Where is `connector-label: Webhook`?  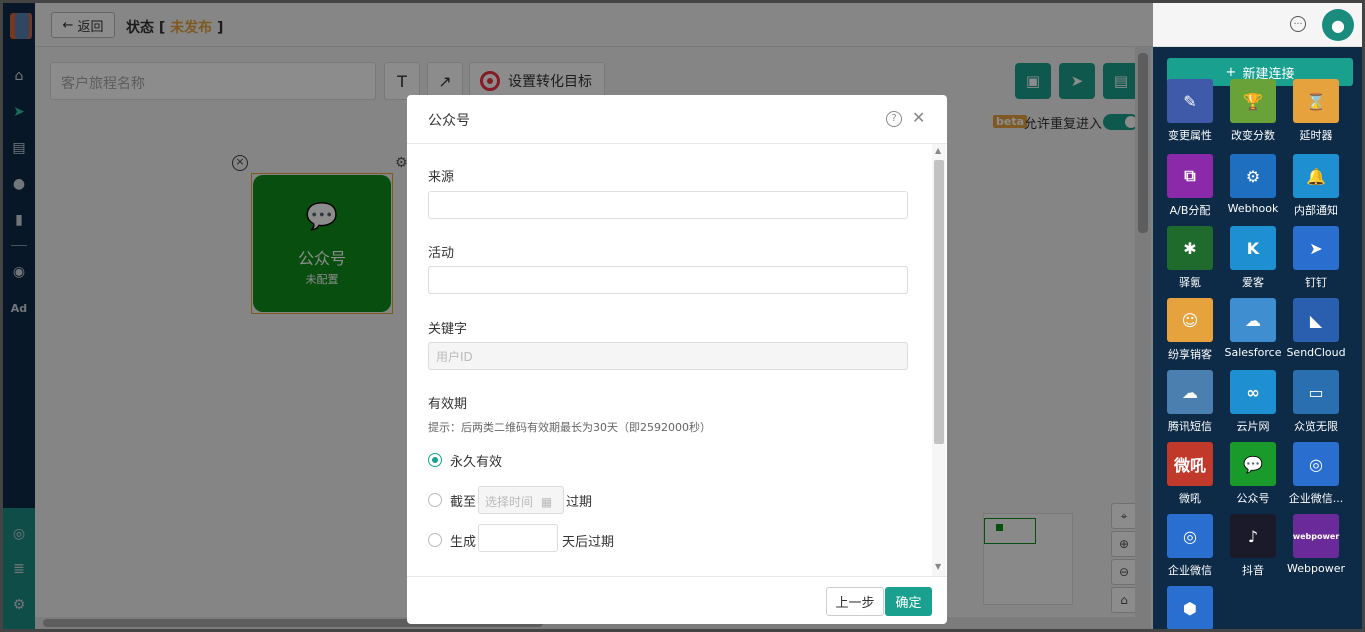
connector-label: Webhook is located at coordinates (1253, 208).